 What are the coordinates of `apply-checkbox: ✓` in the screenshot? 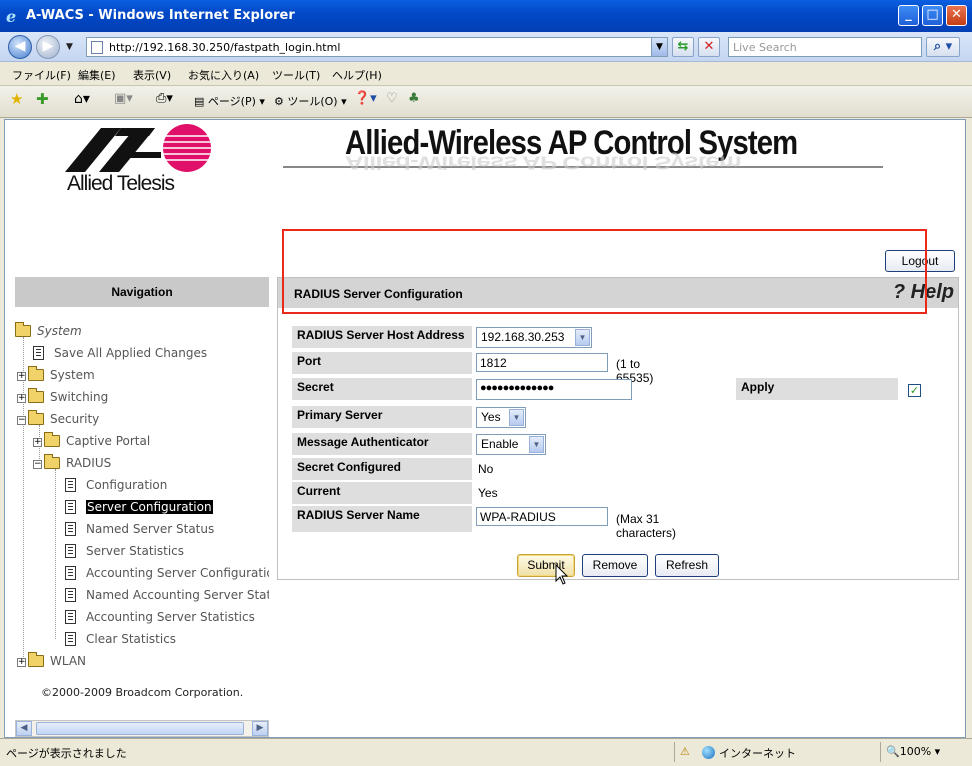 It's located at (914, 390).